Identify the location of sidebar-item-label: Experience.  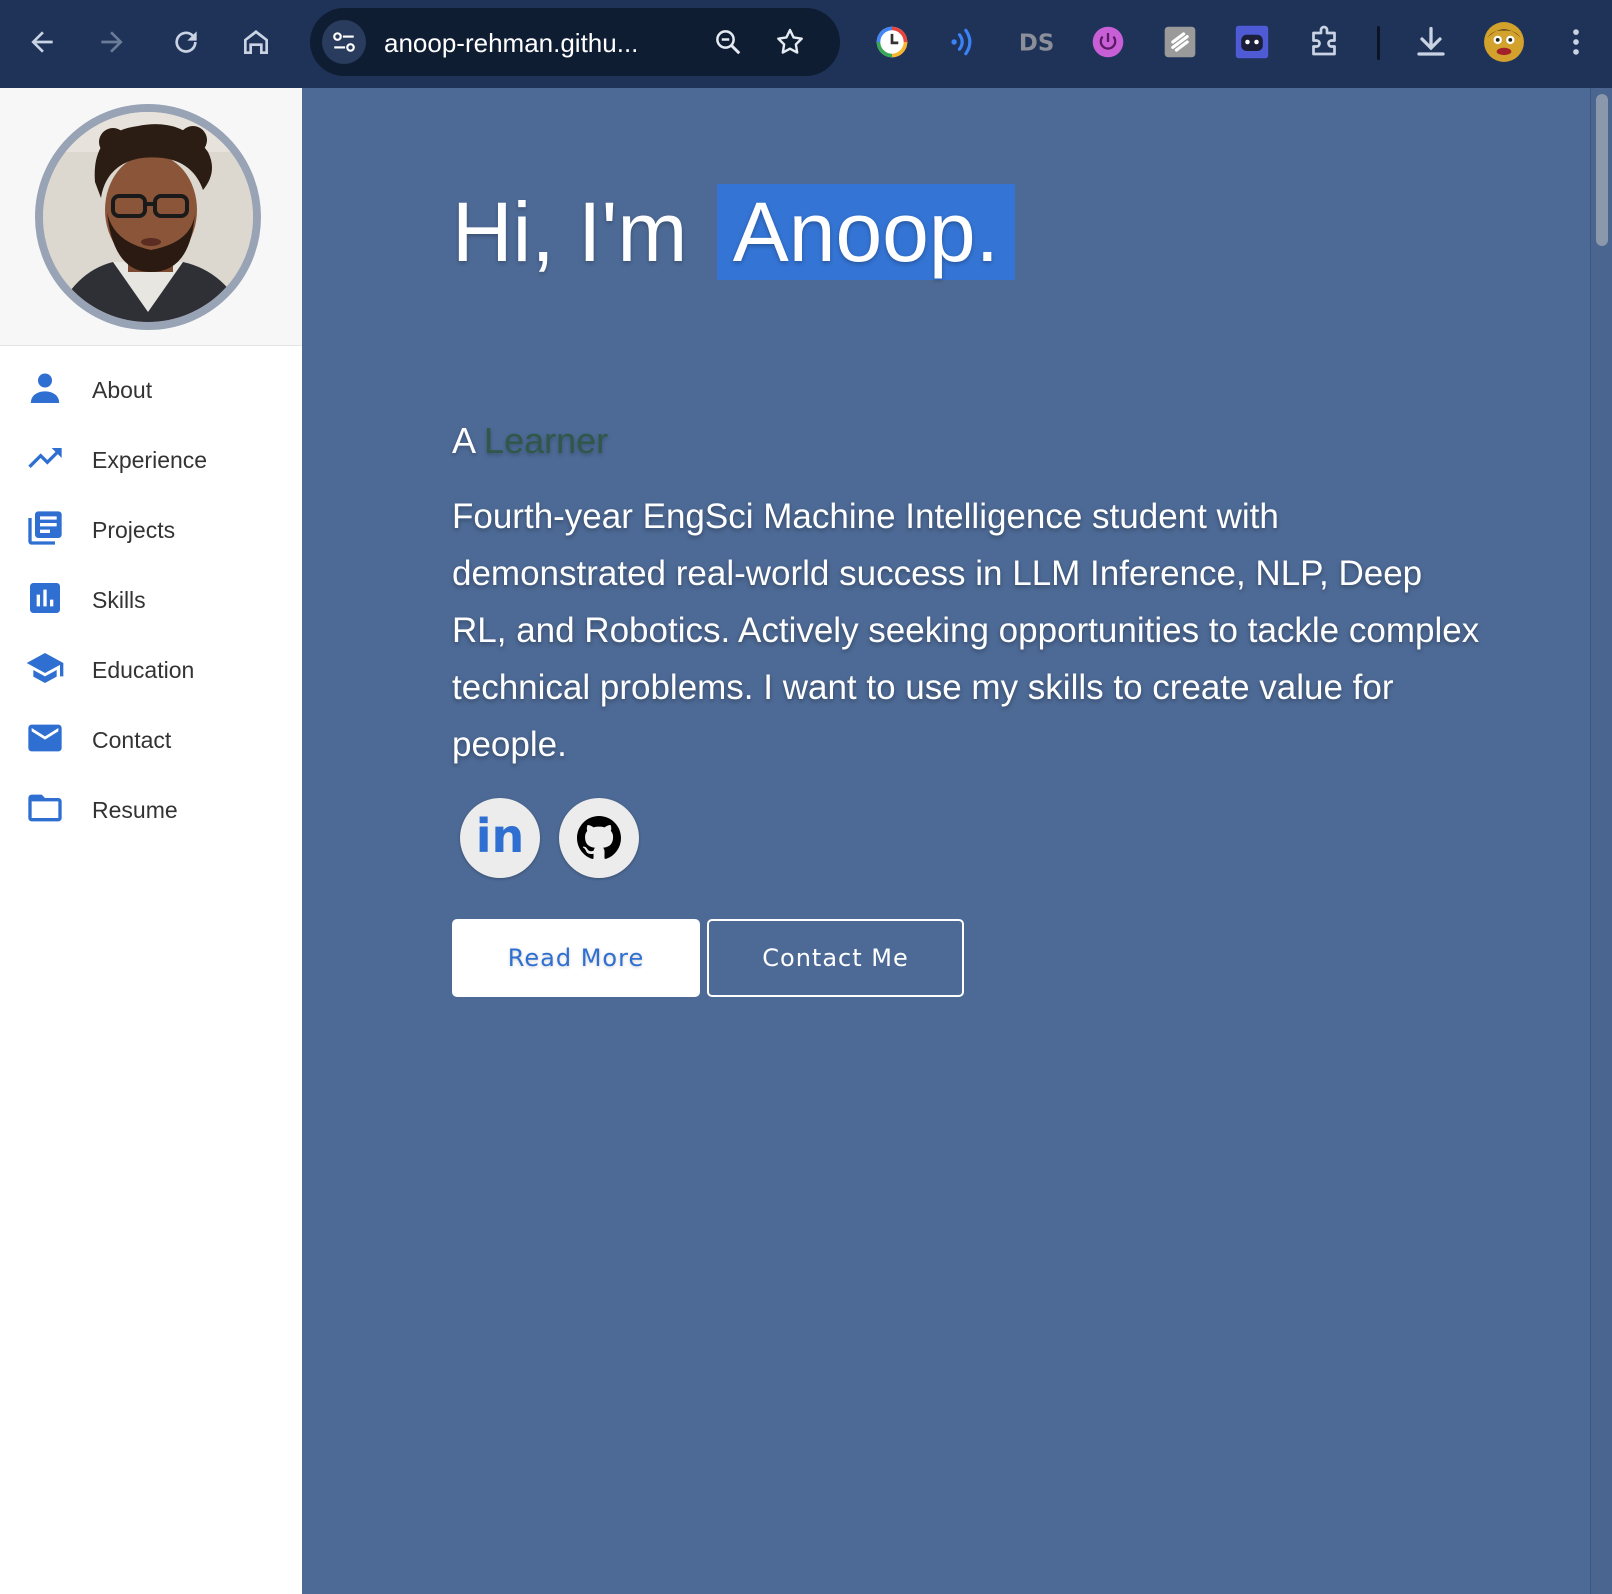
(150, 460).